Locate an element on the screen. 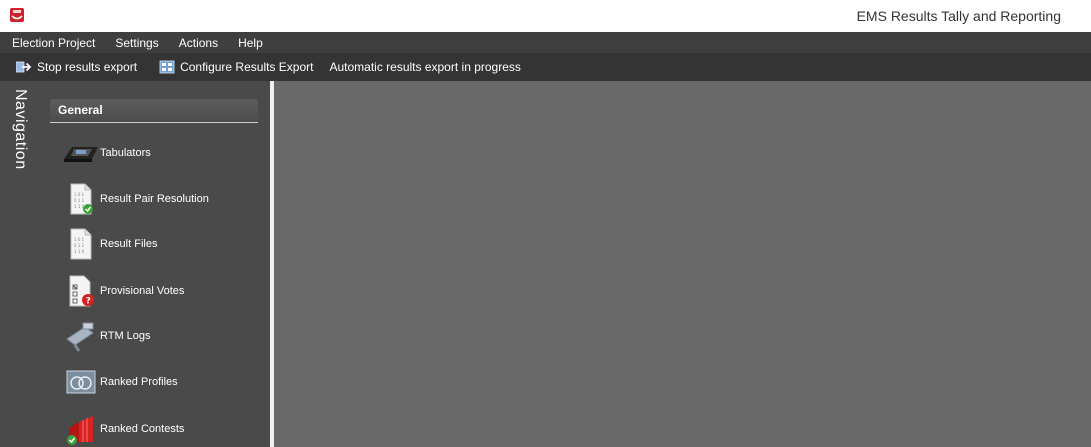 The width and height of the screenshot is (1091, 447). nav-item-label: Ranked Profiles is located at coordinates (139, 382).